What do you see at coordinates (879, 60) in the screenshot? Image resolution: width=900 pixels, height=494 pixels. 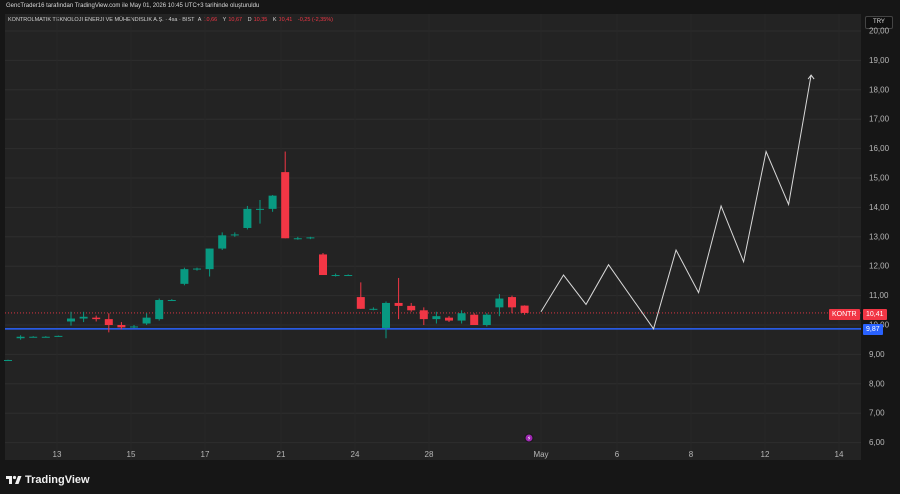 I see `y-tick-label: 19,00` at bounding box center [879, 60].